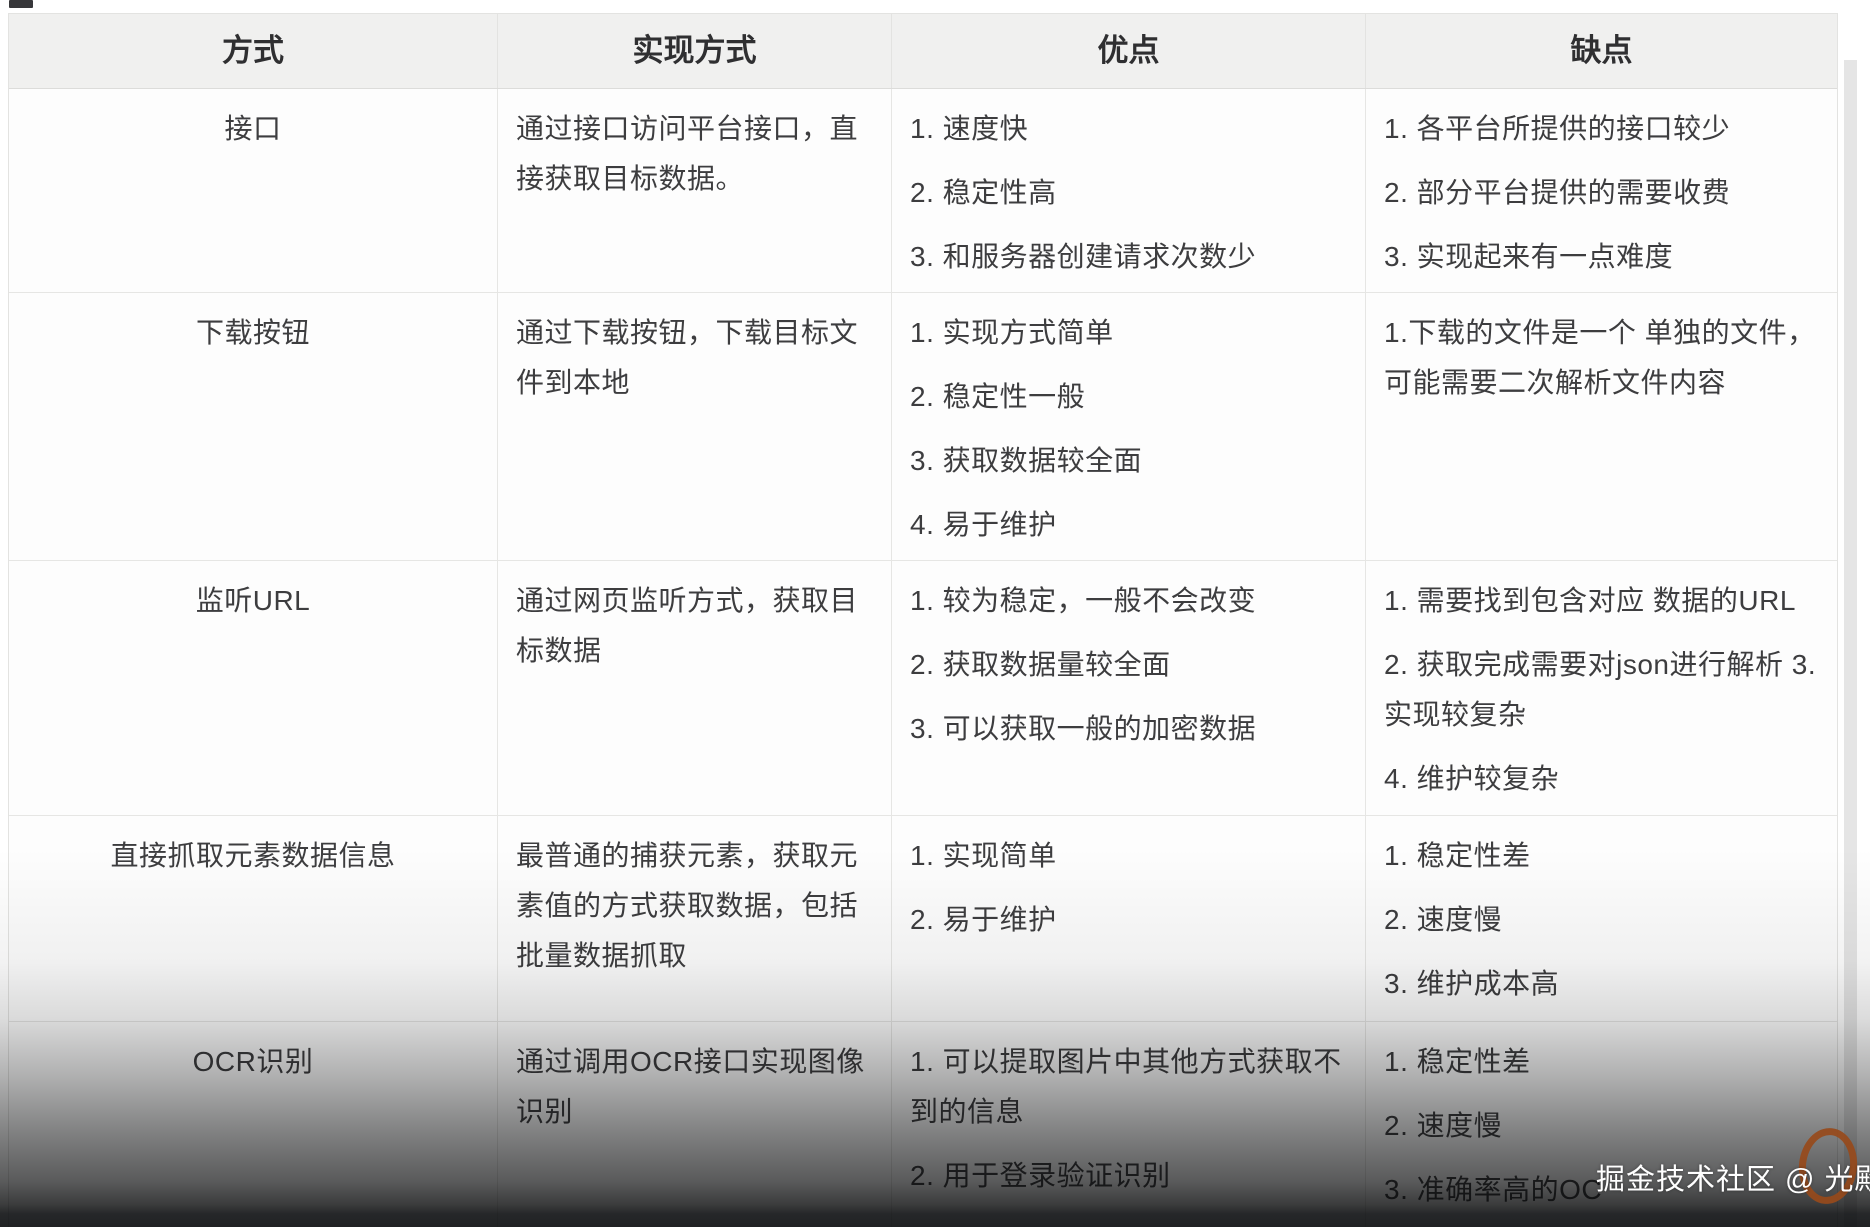  I want to click on cell-implementation: 通过下载按钮，下载目标文件到本地, so click(695, 426).